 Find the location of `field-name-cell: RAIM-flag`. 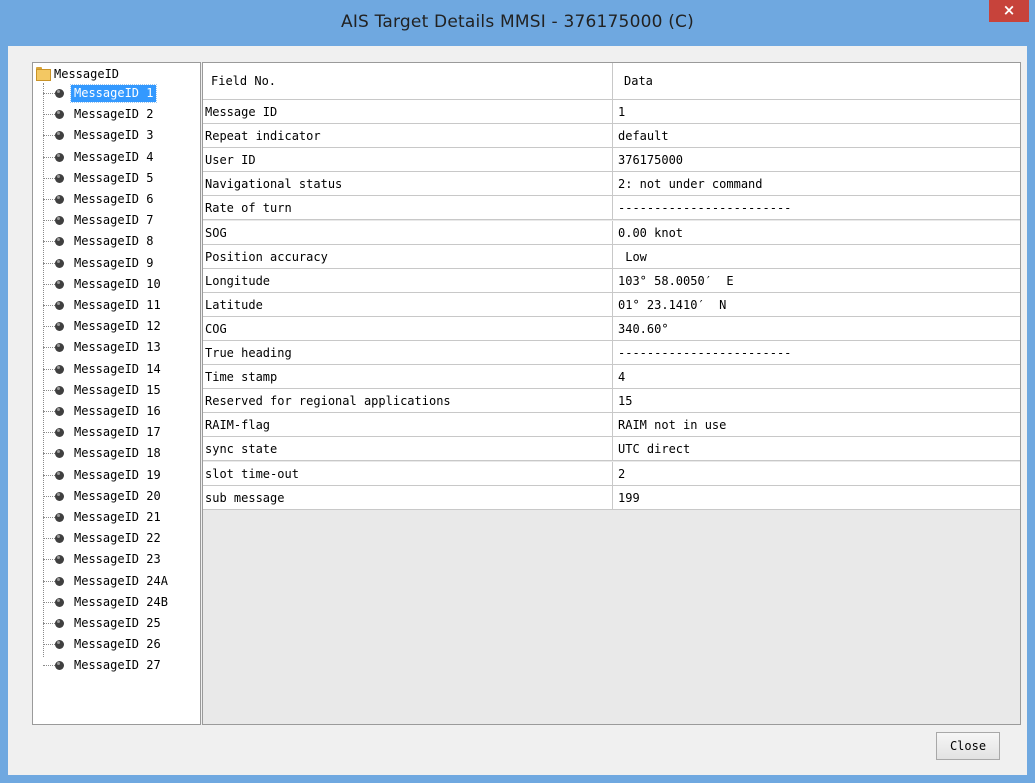

field-name-cell: RAIM-flag is located at coordinates (408, 425).